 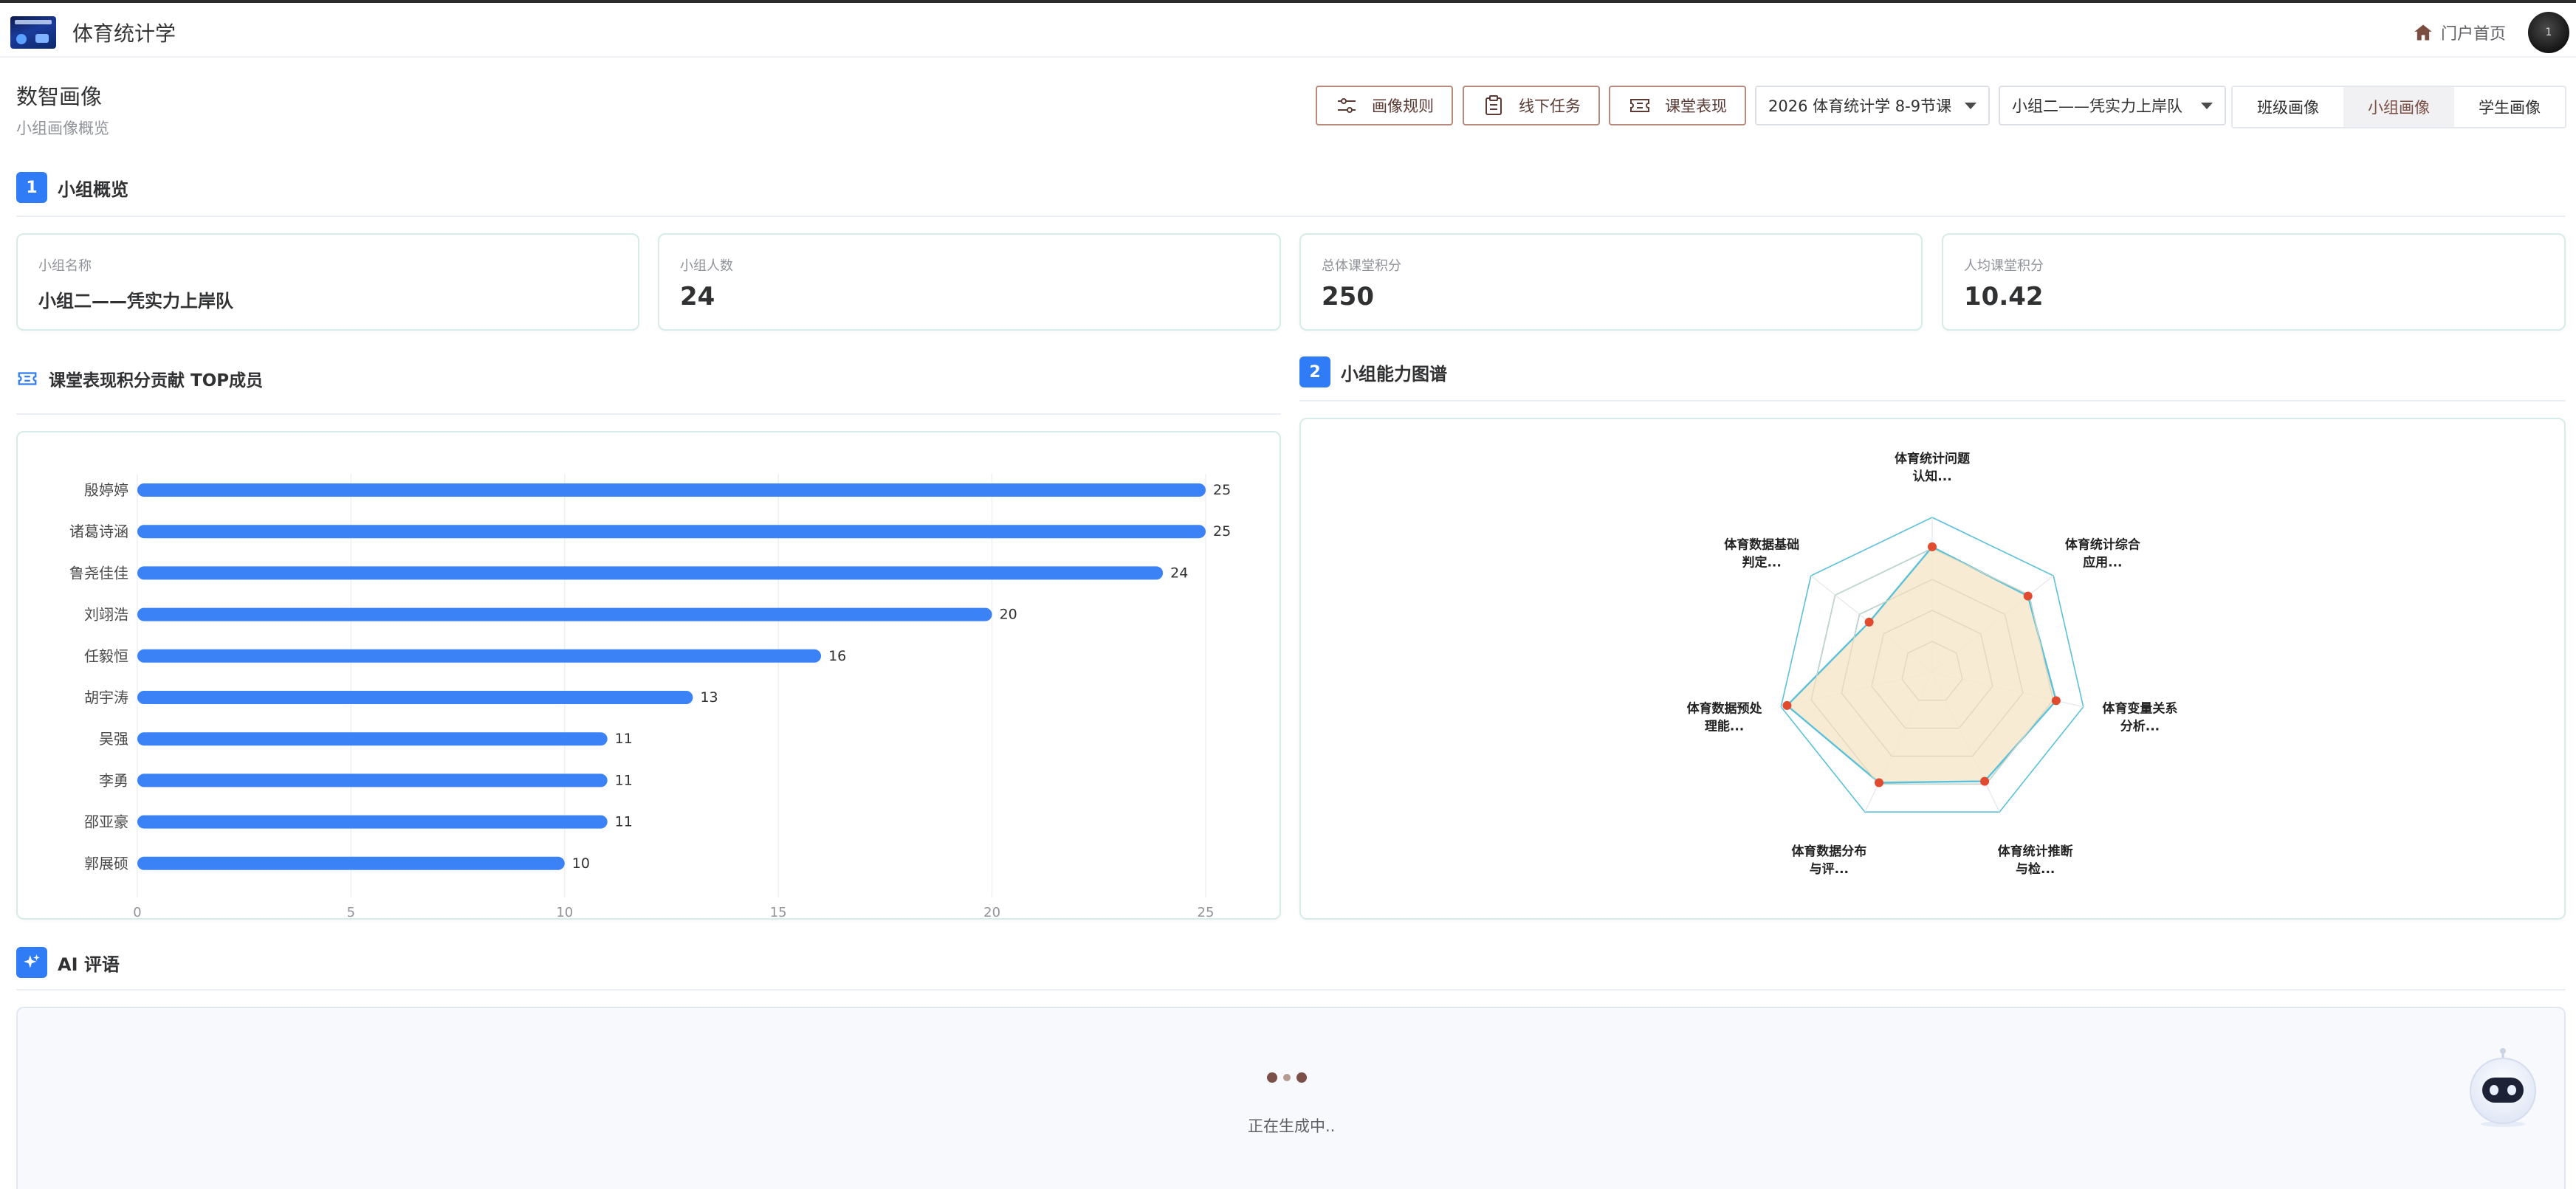 What do you see at coordinates (32, 963) in the screenshot?
I see `sparkle-icon` at bounding box center [32, 963].